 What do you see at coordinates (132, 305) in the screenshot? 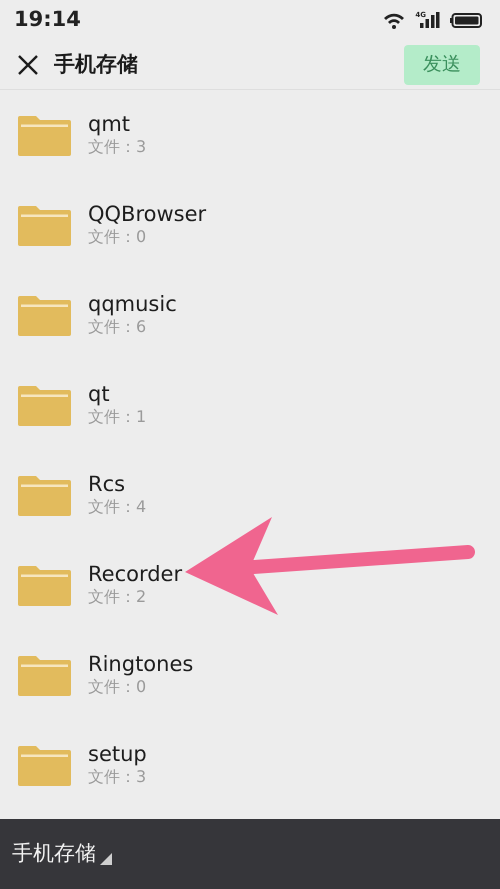
I see `folder-name: qqmusic` at bounding box center [132, 305].